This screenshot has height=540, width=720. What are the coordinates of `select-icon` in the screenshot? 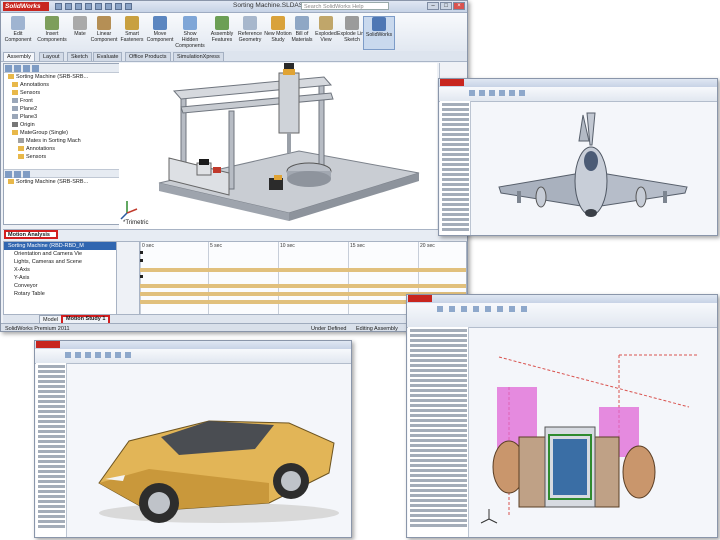 It's located at (108, 6).